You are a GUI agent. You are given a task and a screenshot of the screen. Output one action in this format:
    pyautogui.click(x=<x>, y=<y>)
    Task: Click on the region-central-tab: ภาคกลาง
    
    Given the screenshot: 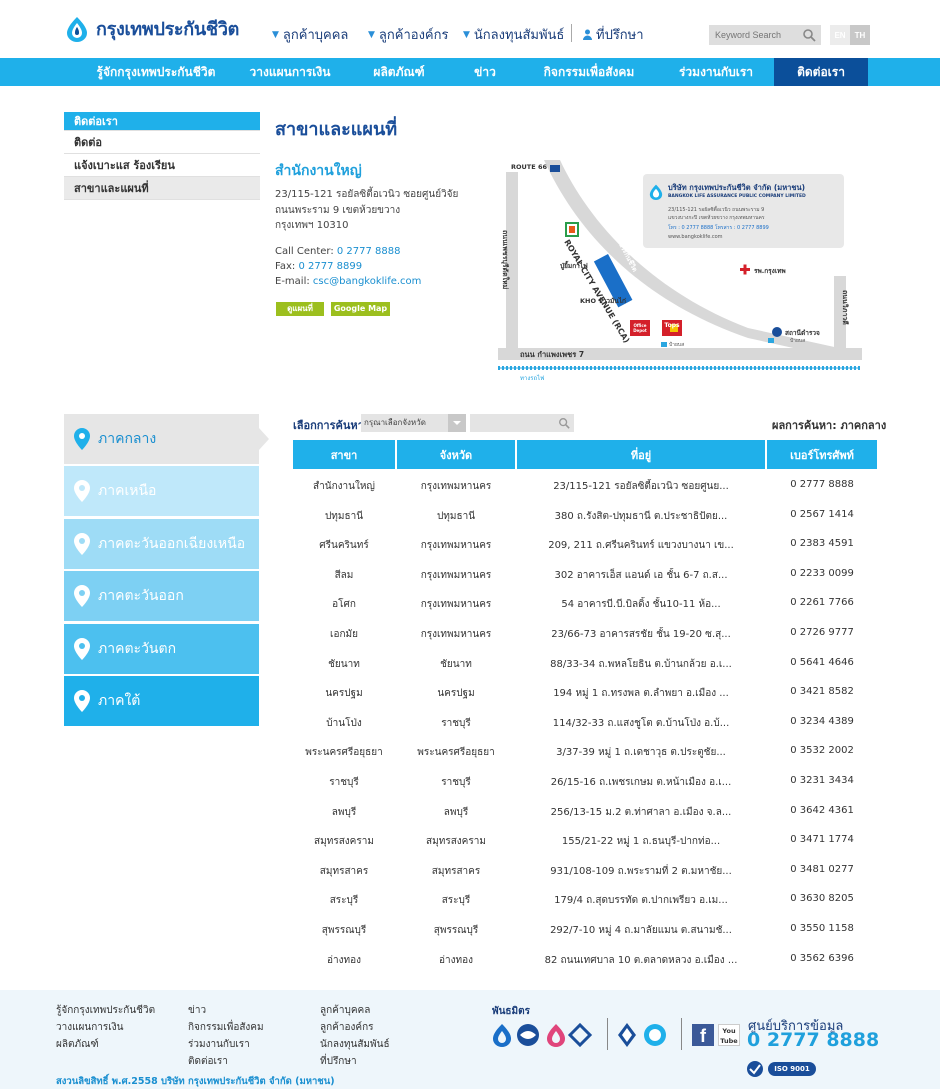 What is the action you would take?
    pyautogui.click(x=161, y=439)
    